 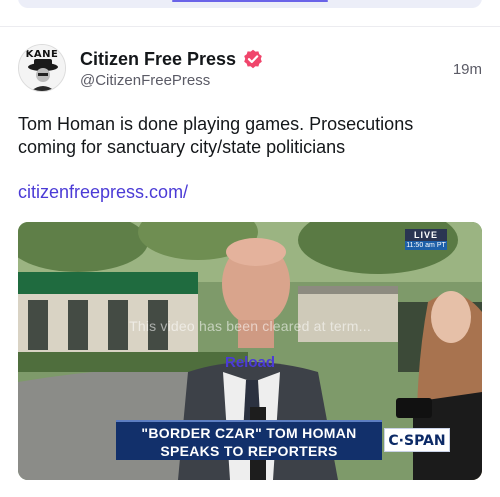 I want to click on chyron-line-1: "BORDER CZAR" TOM HOMAN, so click(x=249, y=433).